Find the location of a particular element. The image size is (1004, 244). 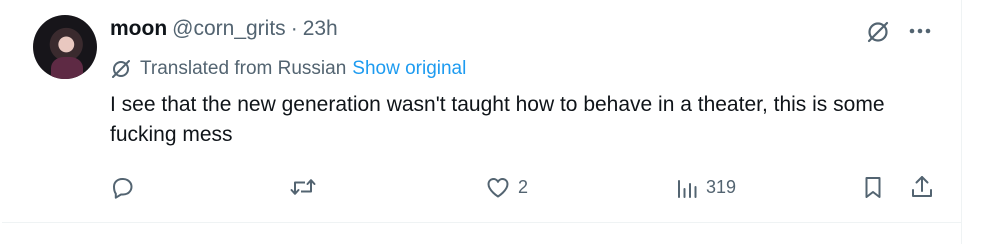

like-count: 2 is located at coordinates (523, 186).